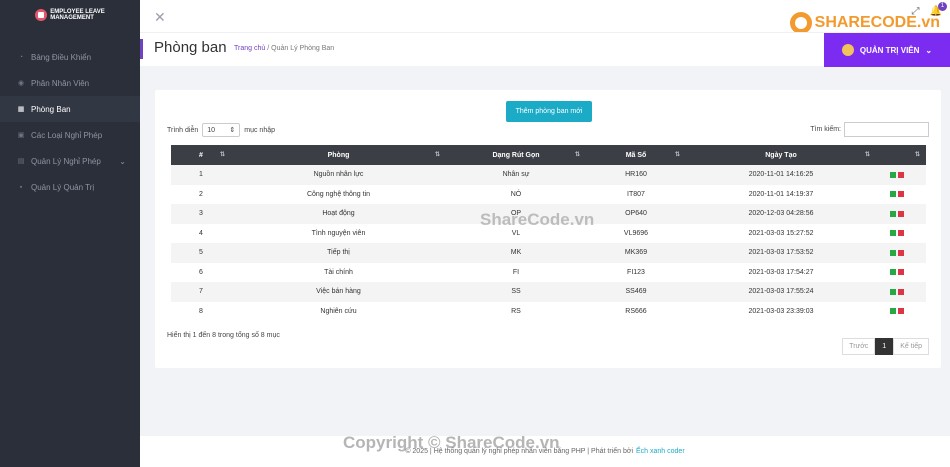  I want to click on sidebar-item-departments: ▦ Phòng Ban, so click(70, 109).